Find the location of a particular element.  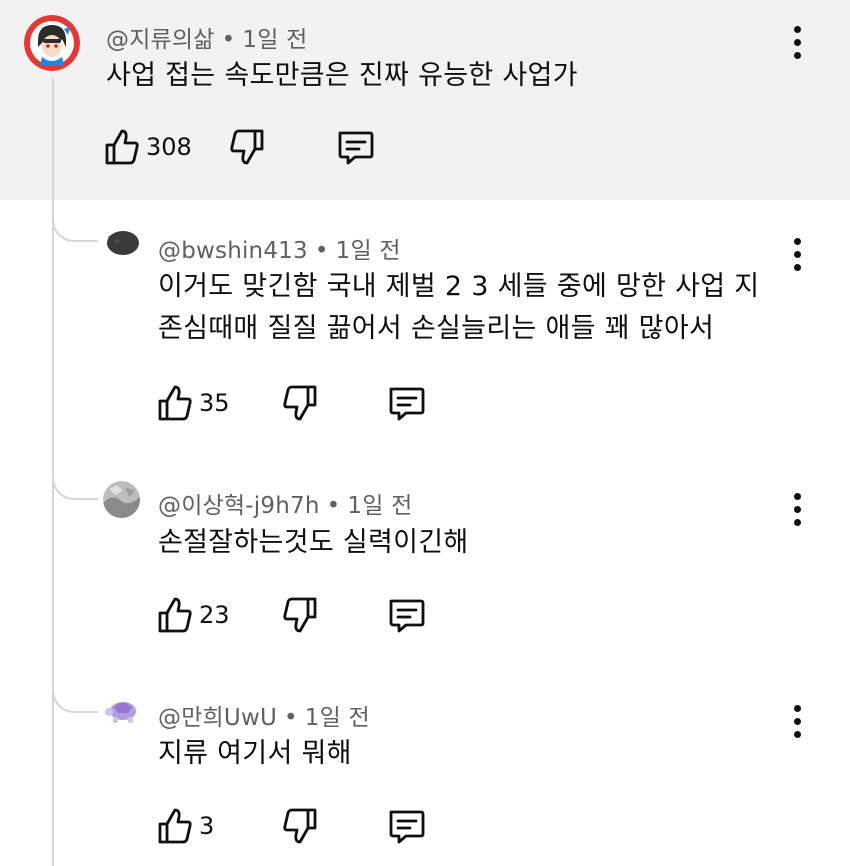

like-button: 23 is located at coordinates (193, 615).